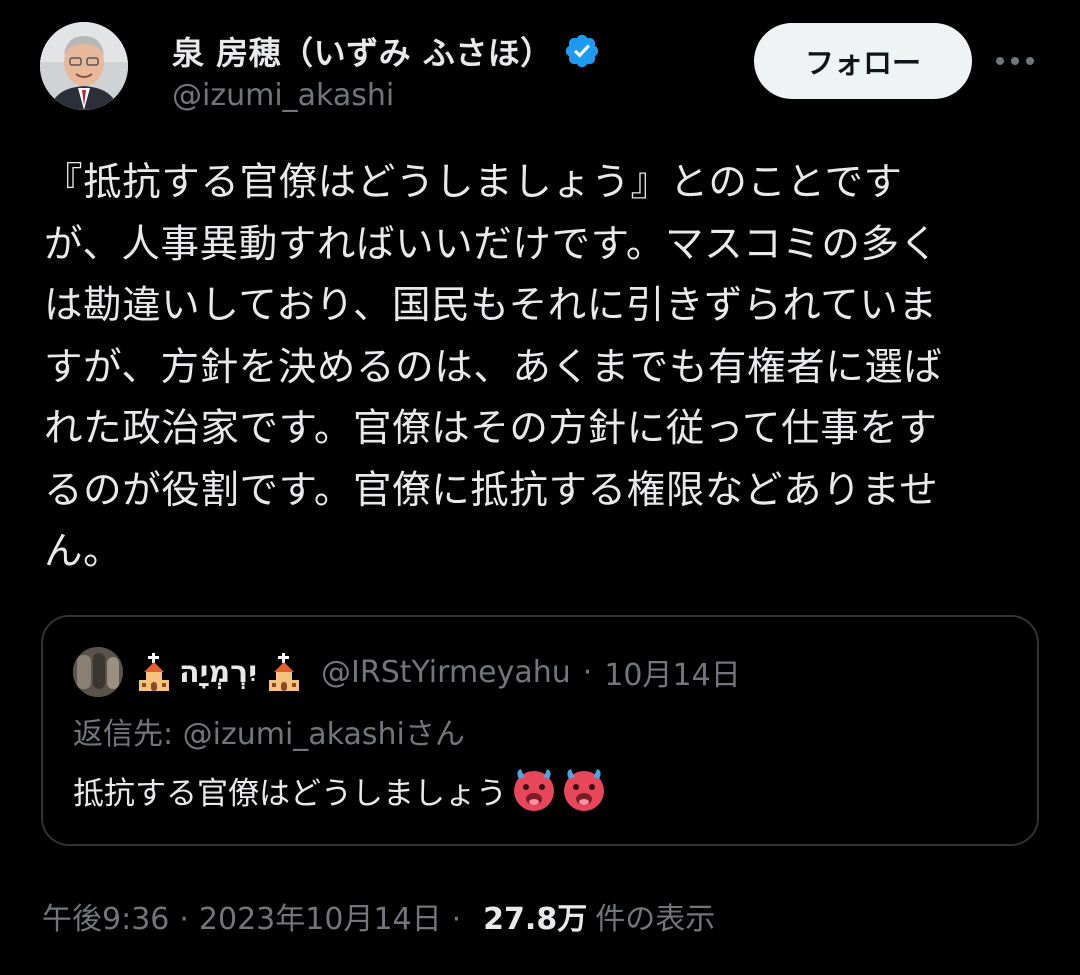 The width and height of the screenshot is (1080, 975). I want to click on tweet-meta: 午後9:36 · 2023年10月14日 · 27.8万 件の表示, so click(378, 916).